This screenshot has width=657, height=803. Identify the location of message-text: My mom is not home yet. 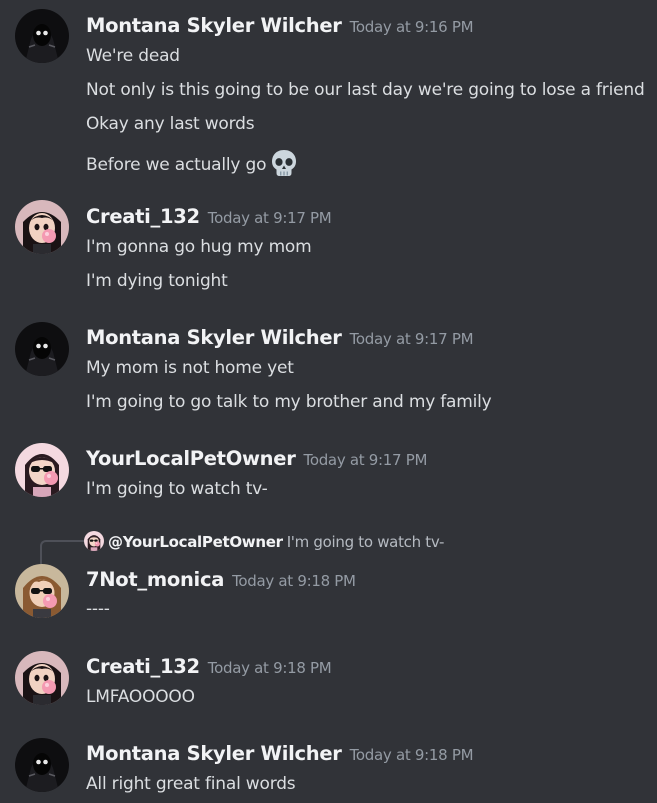
(190, 368).